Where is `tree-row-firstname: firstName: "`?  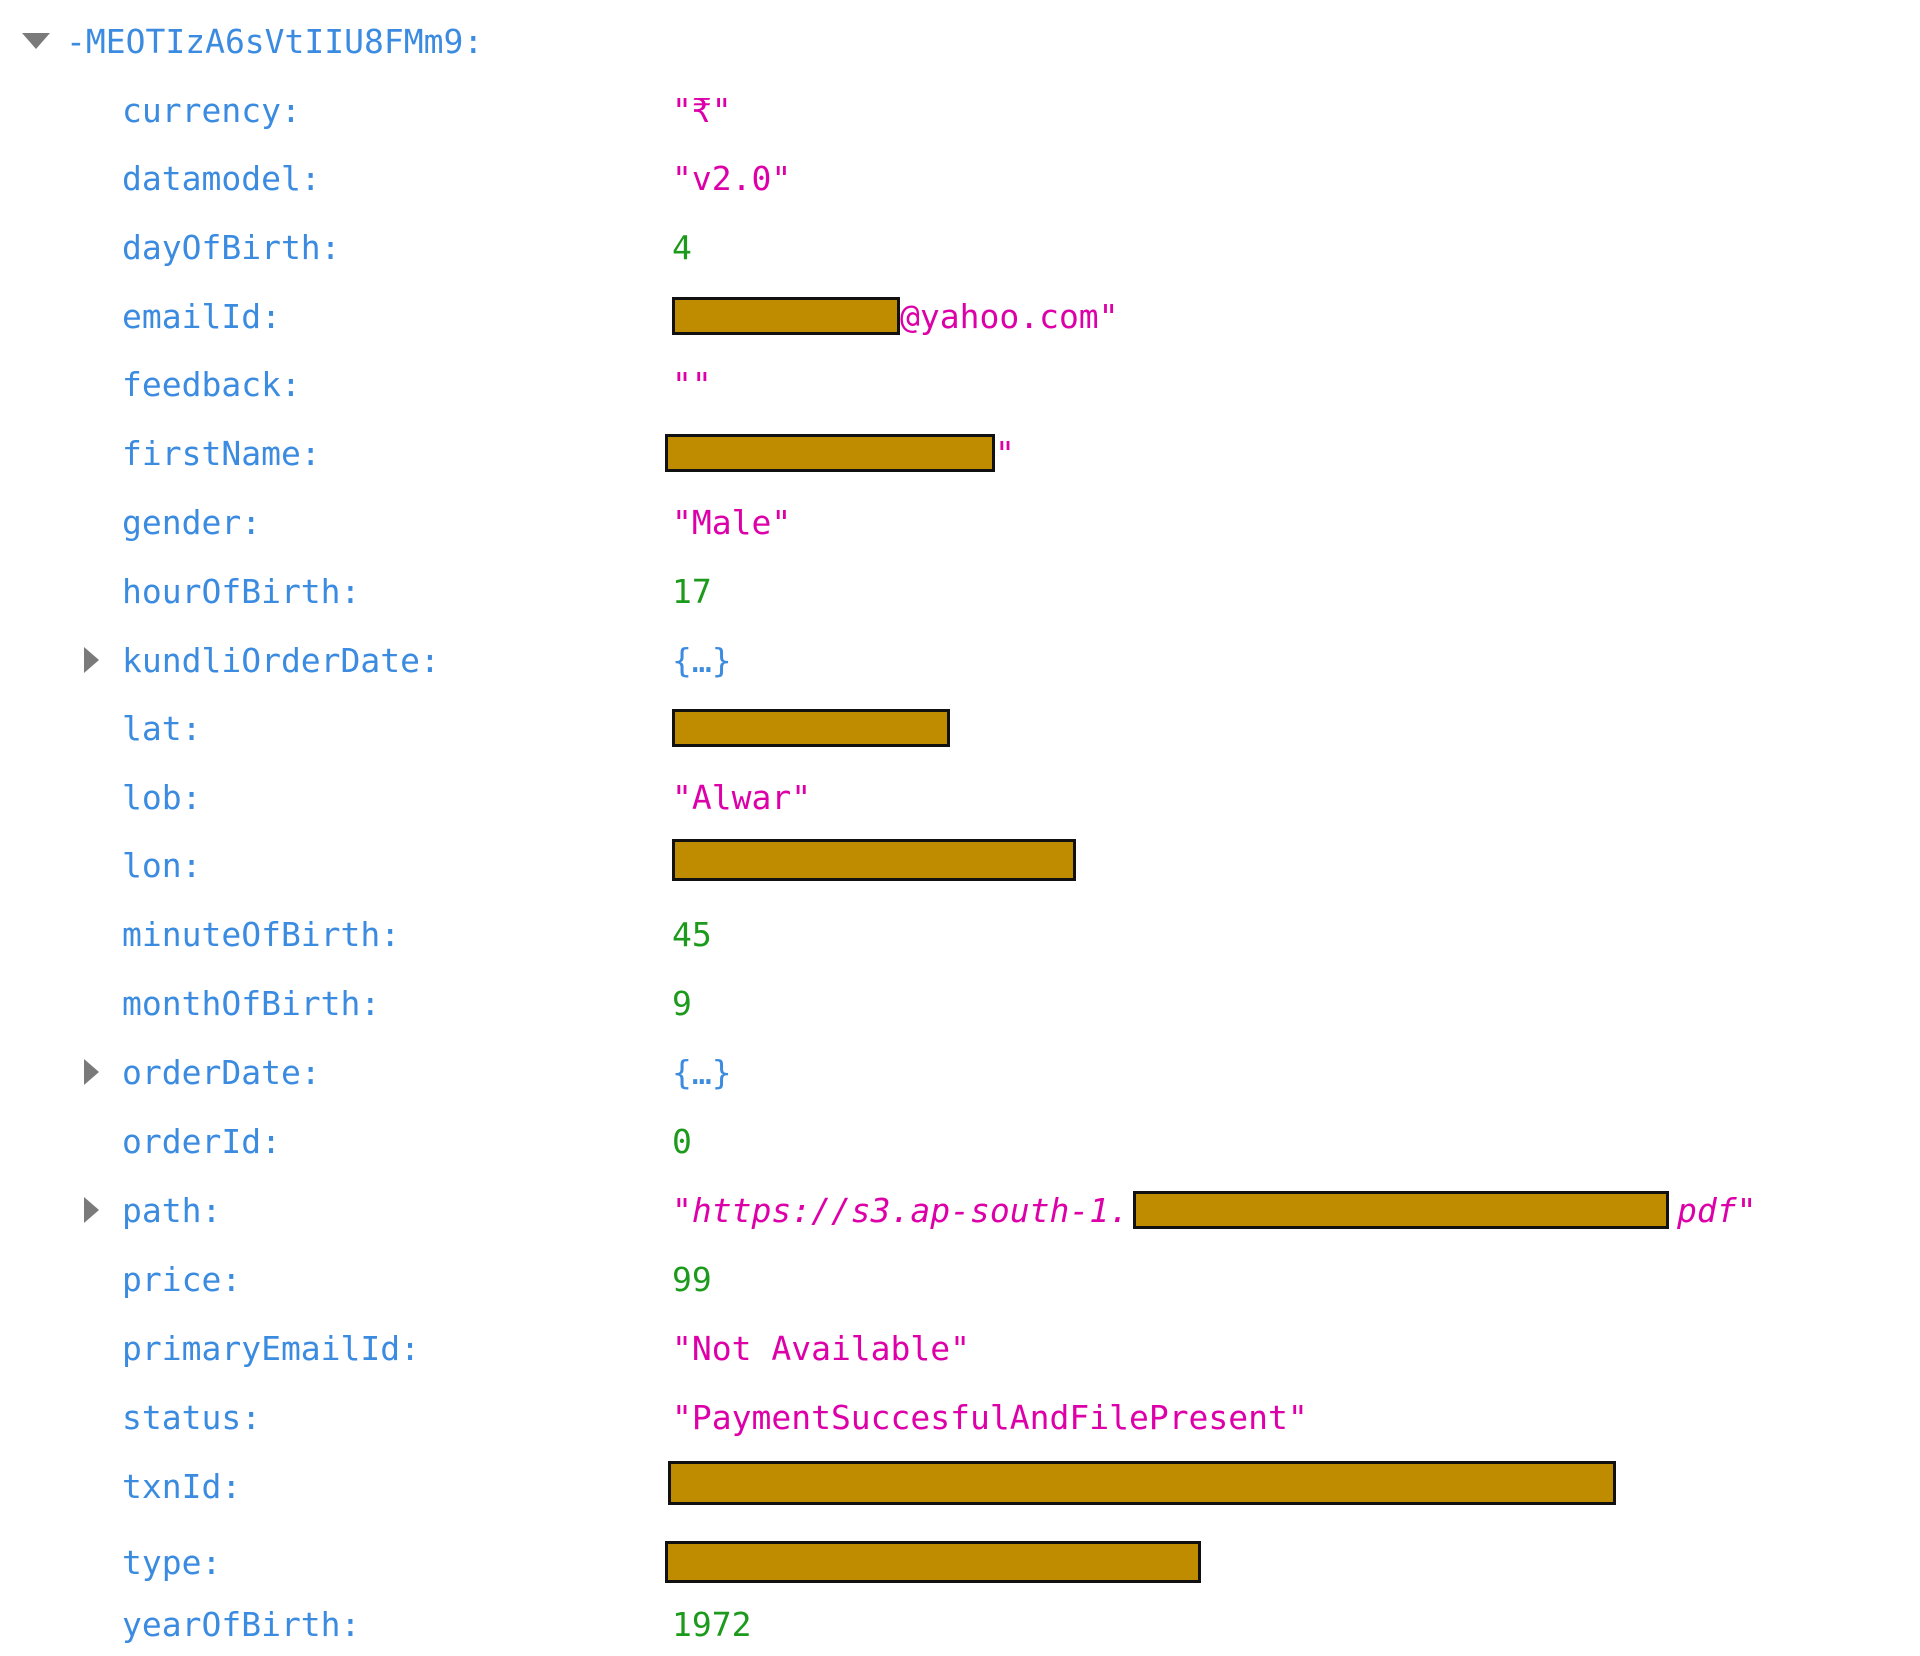
tree-row-firstname: firstName: " is located at coordinates (960, 453).